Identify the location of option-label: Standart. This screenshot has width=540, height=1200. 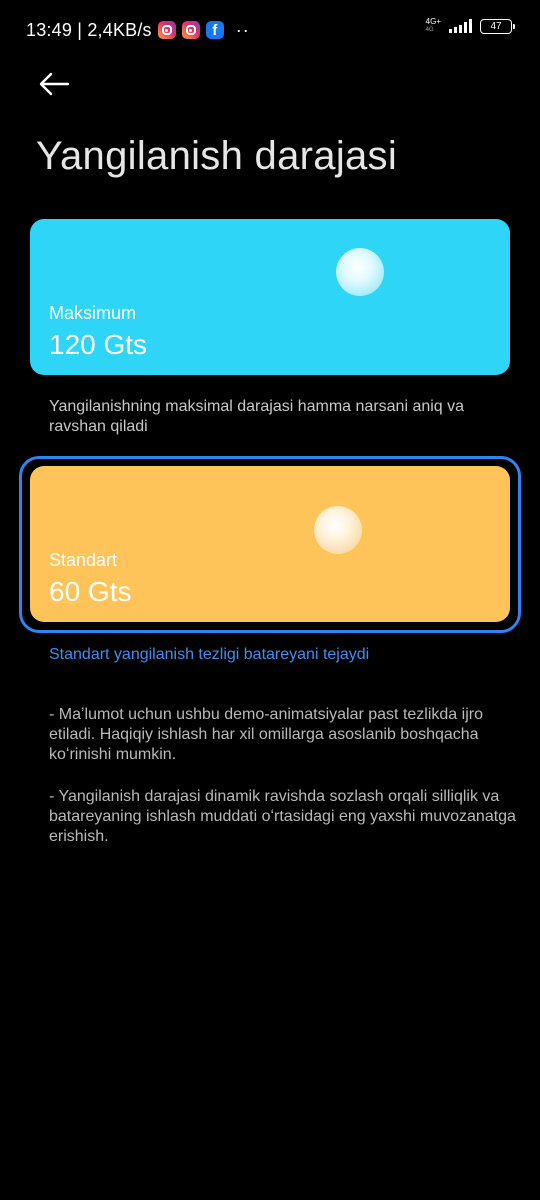
(83, 560).